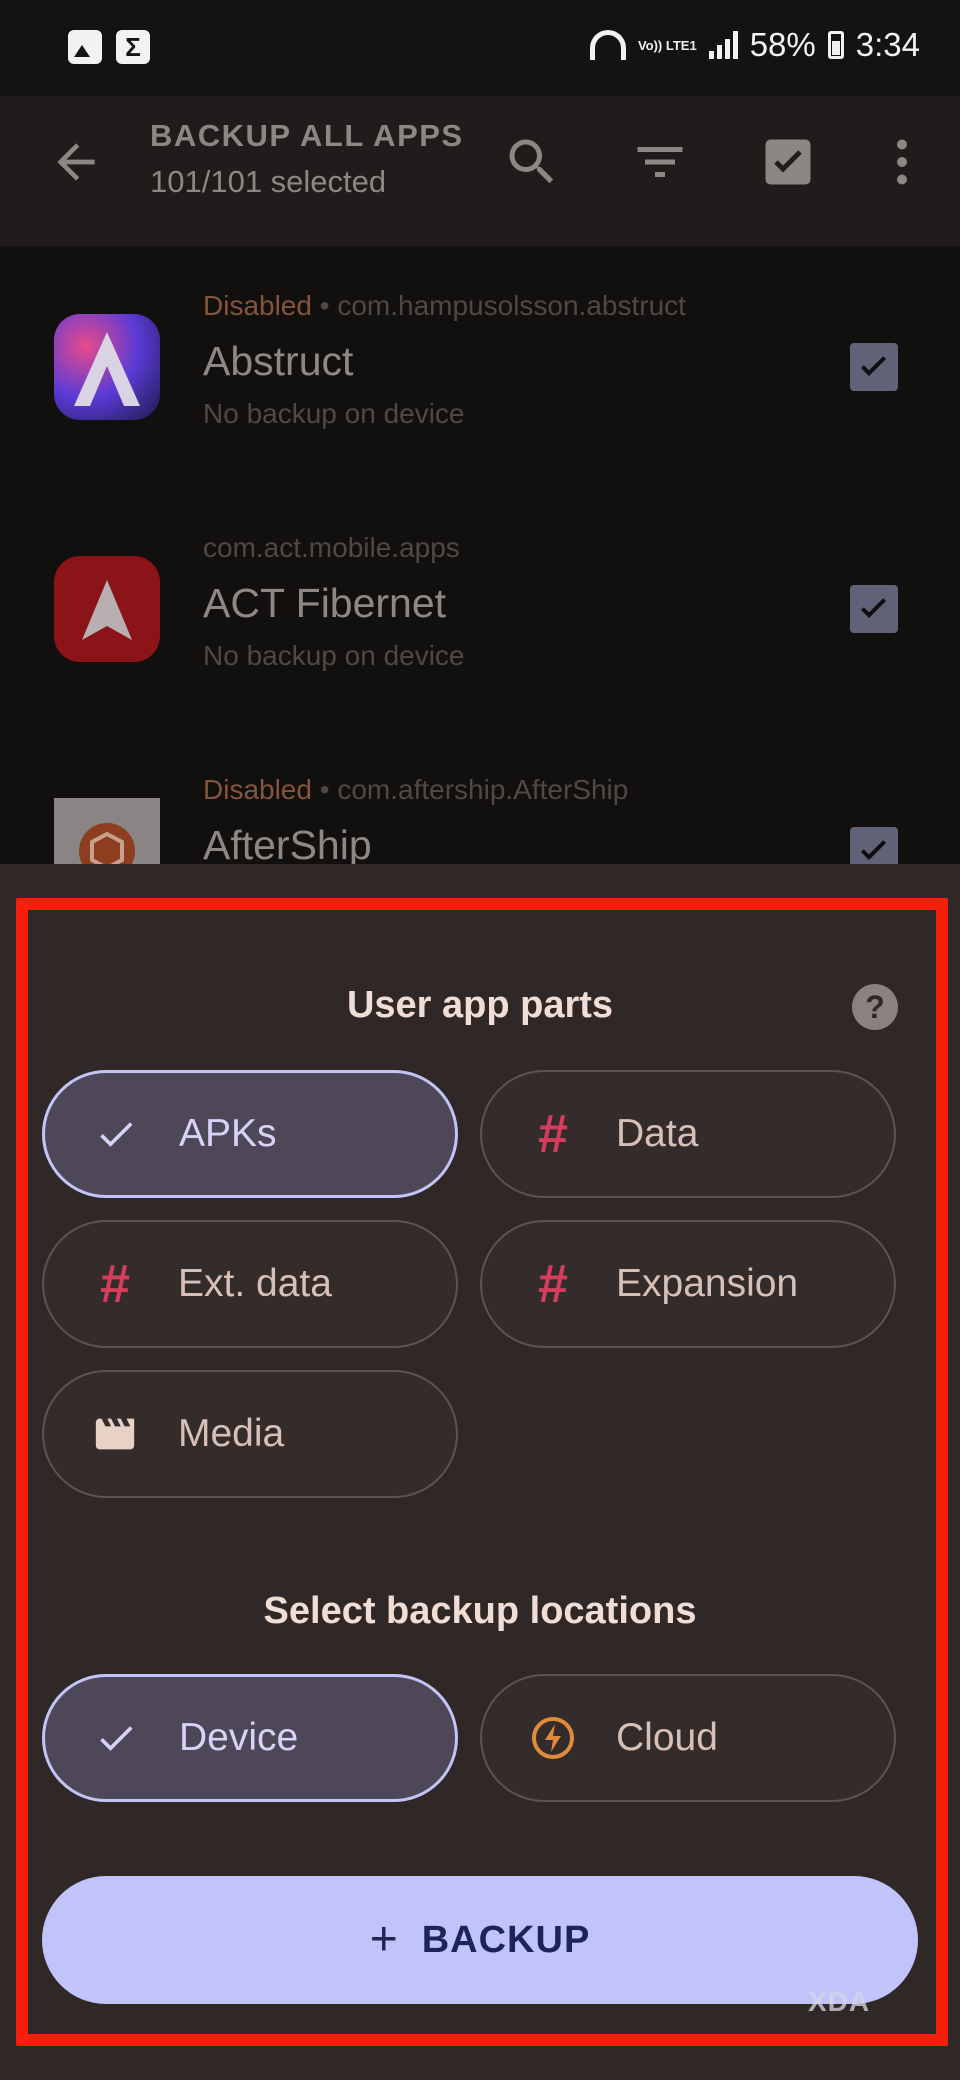 This screenshot has width=960, height=2080. Describe the element at coordinates (331, 547) in the screenshot. I see `app-meta: com.act.mobile.apps` at that location.